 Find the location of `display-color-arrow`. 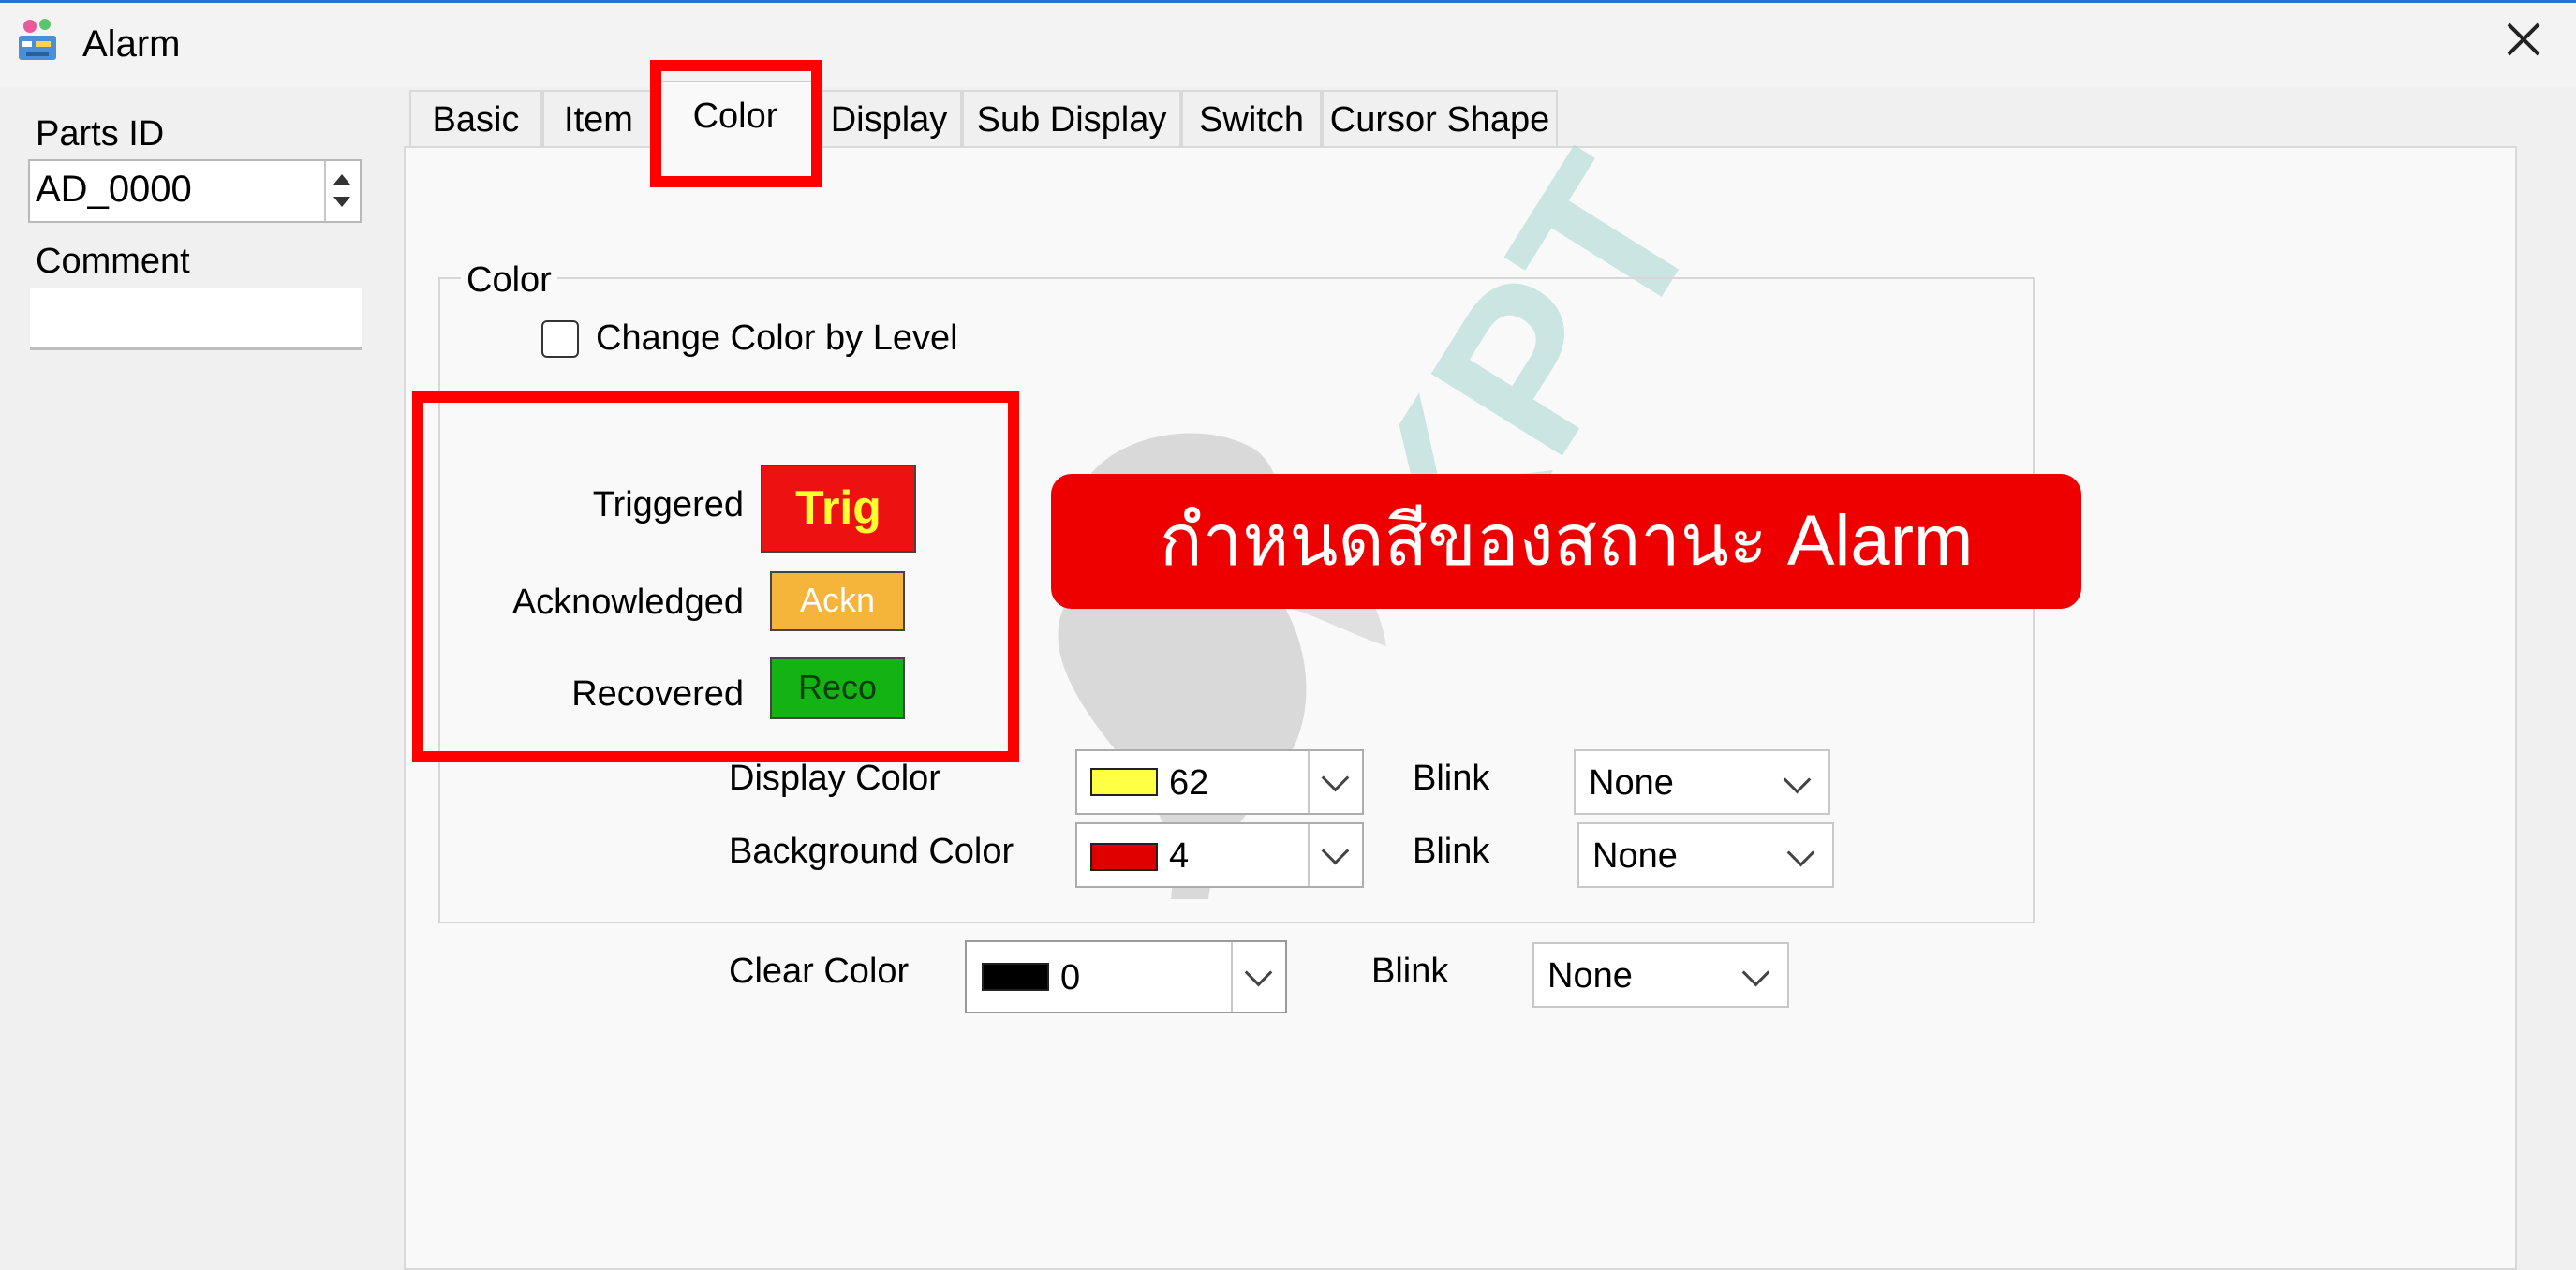

display-color-arrow is located at coordinates (1335, 782).